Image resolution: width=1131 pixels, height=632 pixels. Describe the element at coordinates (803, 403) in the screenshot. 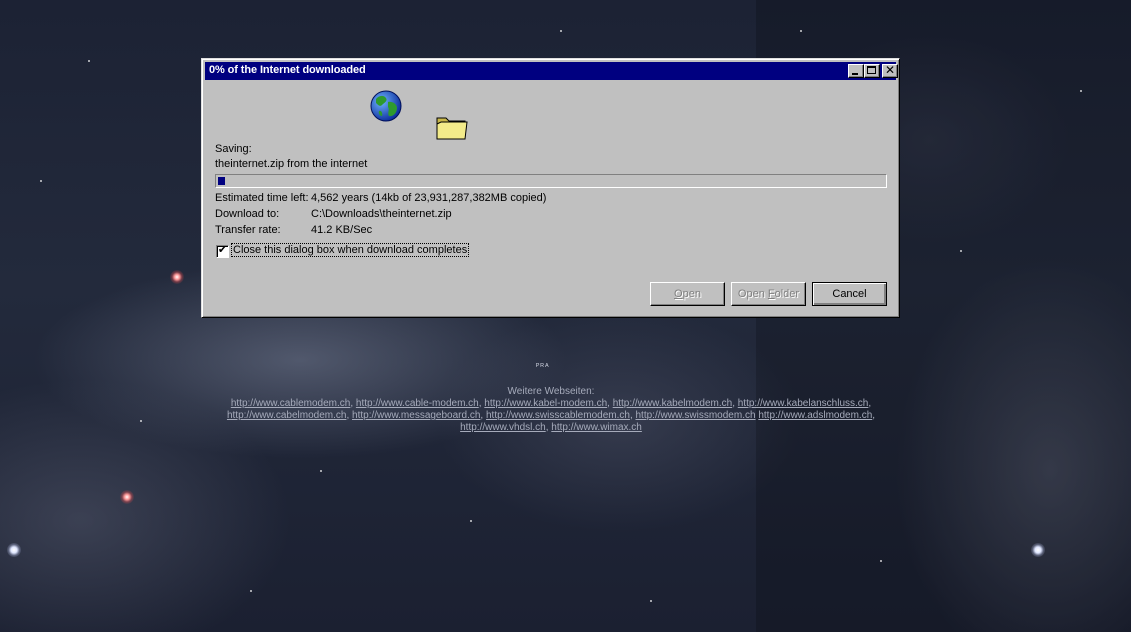

I see `footer-link: http://www.kabelanschluss.ch` at that location.